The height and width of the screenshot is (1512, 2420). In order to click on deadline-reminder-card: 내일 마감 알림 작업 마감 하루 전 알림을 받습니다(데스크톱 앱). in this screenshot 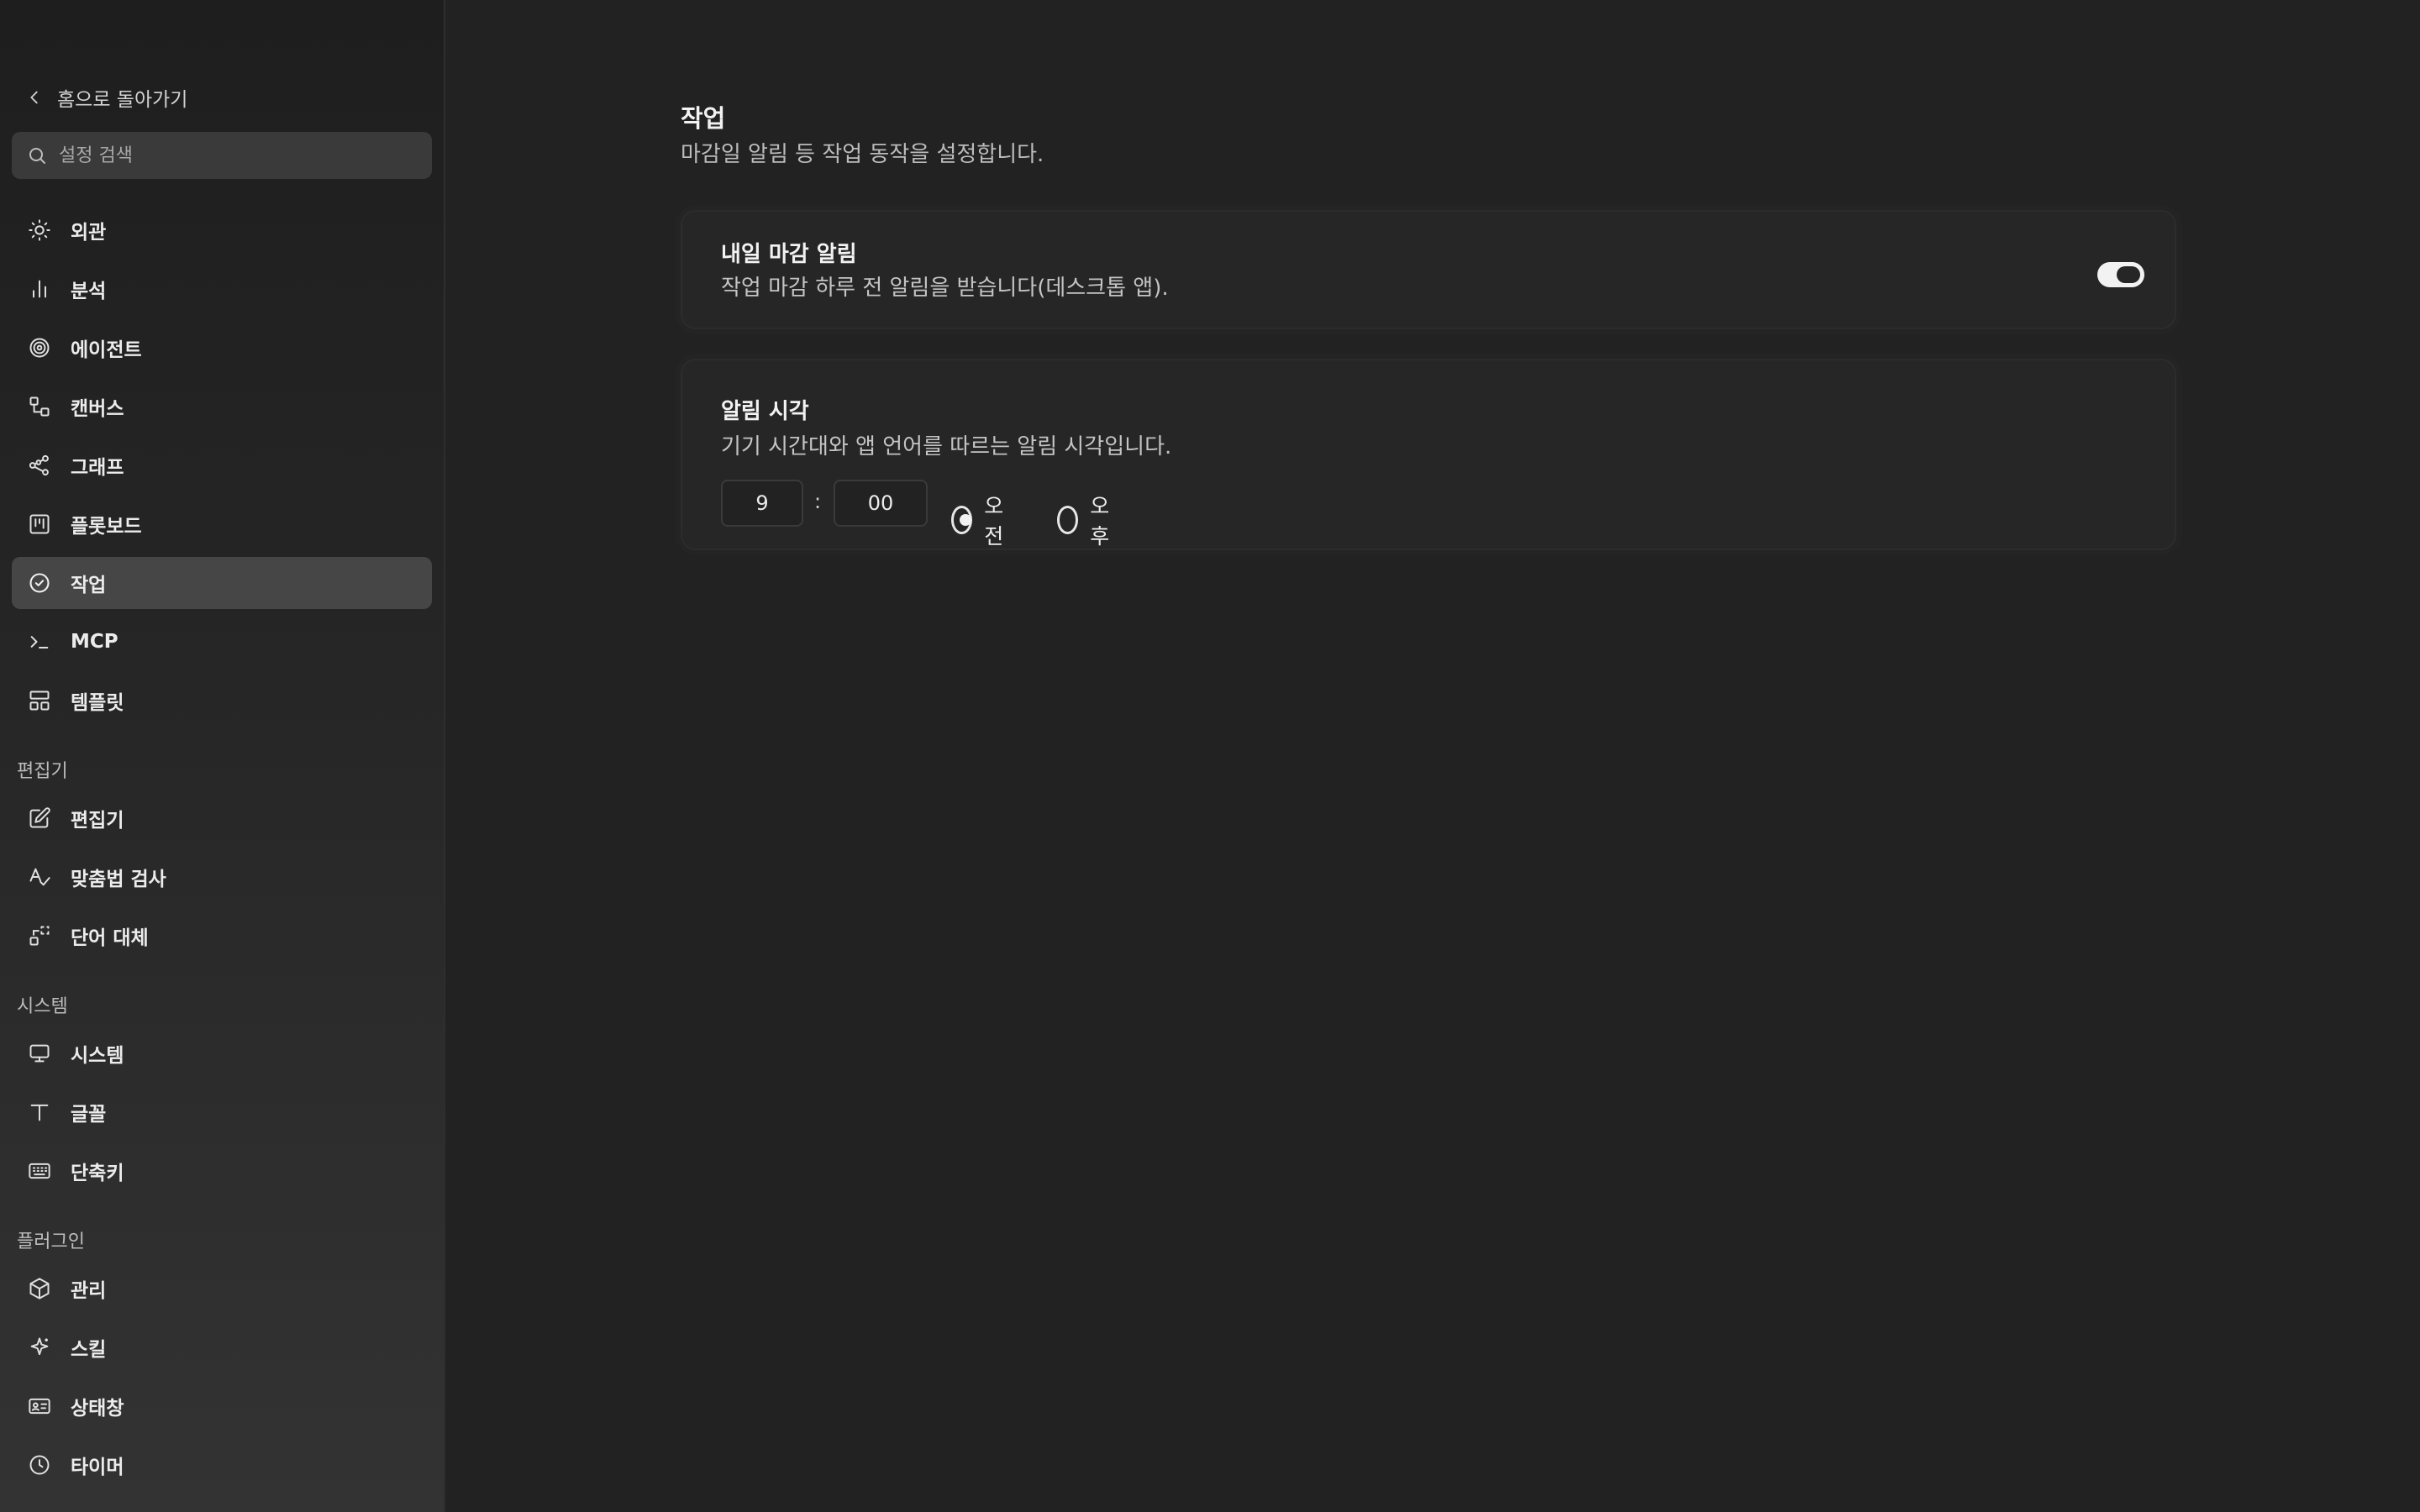, I will do `click(1428, 269)`.